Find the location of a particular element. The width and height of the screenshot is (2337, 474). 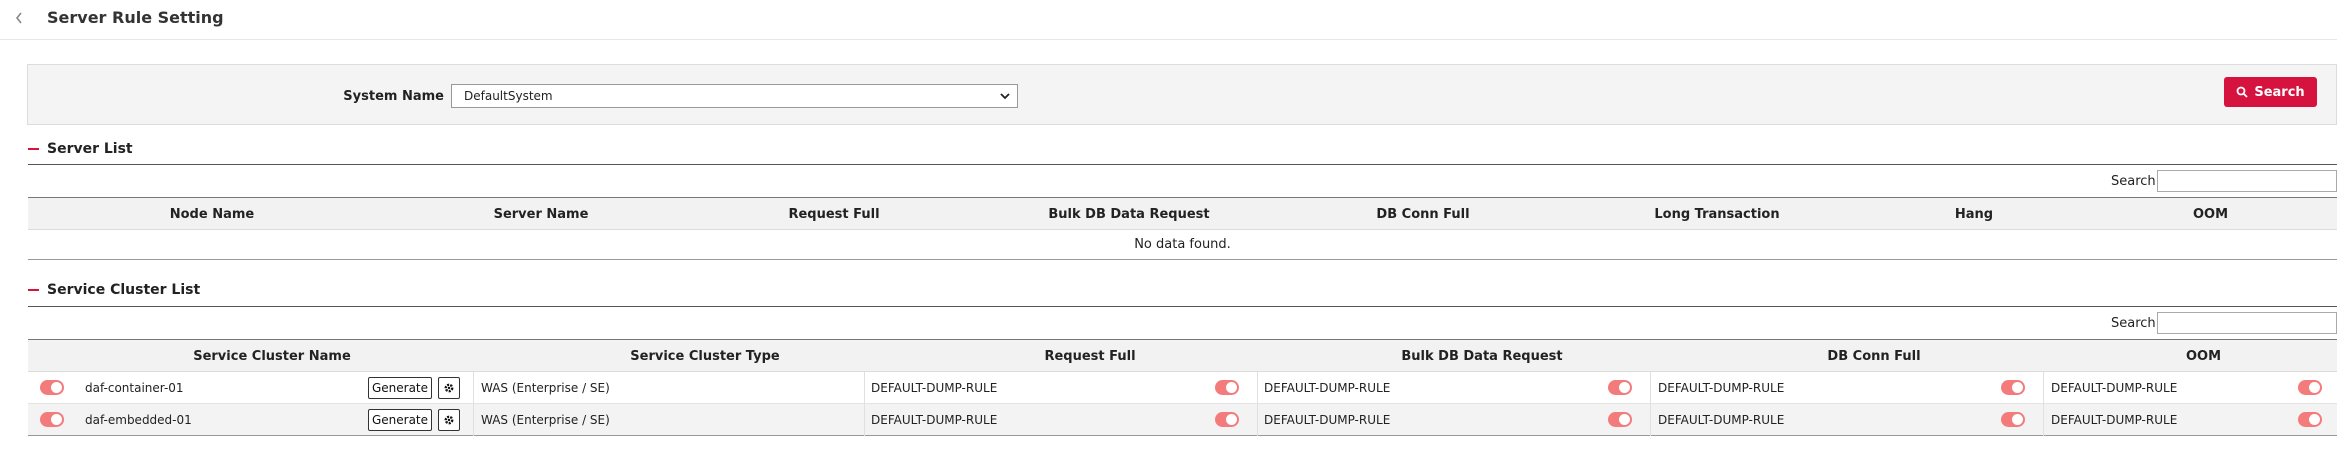

chevron-left-icon is located at coordinates (18, 18).